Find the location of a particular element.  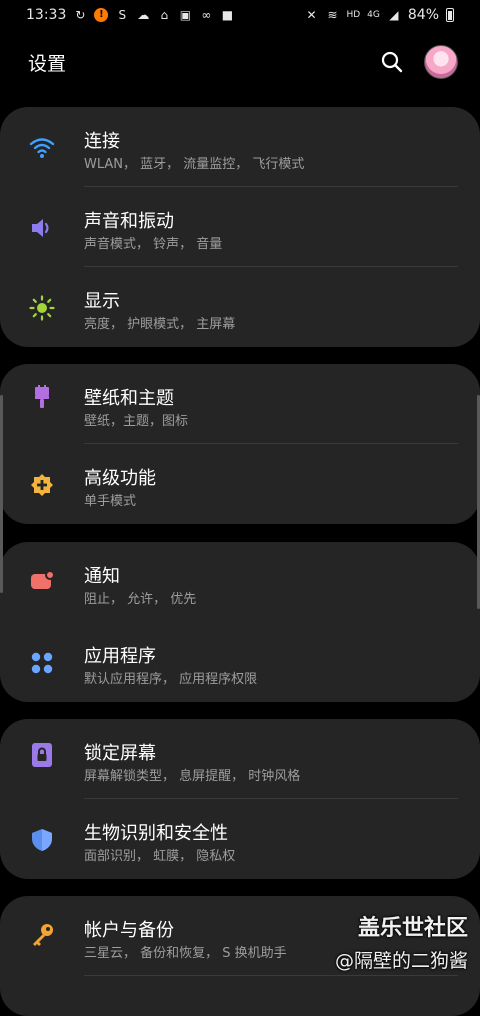

settings-item-wallpaper-themes: 壁纸和主题 壁纸，主题，图标 is located at coordinates (240, 404).